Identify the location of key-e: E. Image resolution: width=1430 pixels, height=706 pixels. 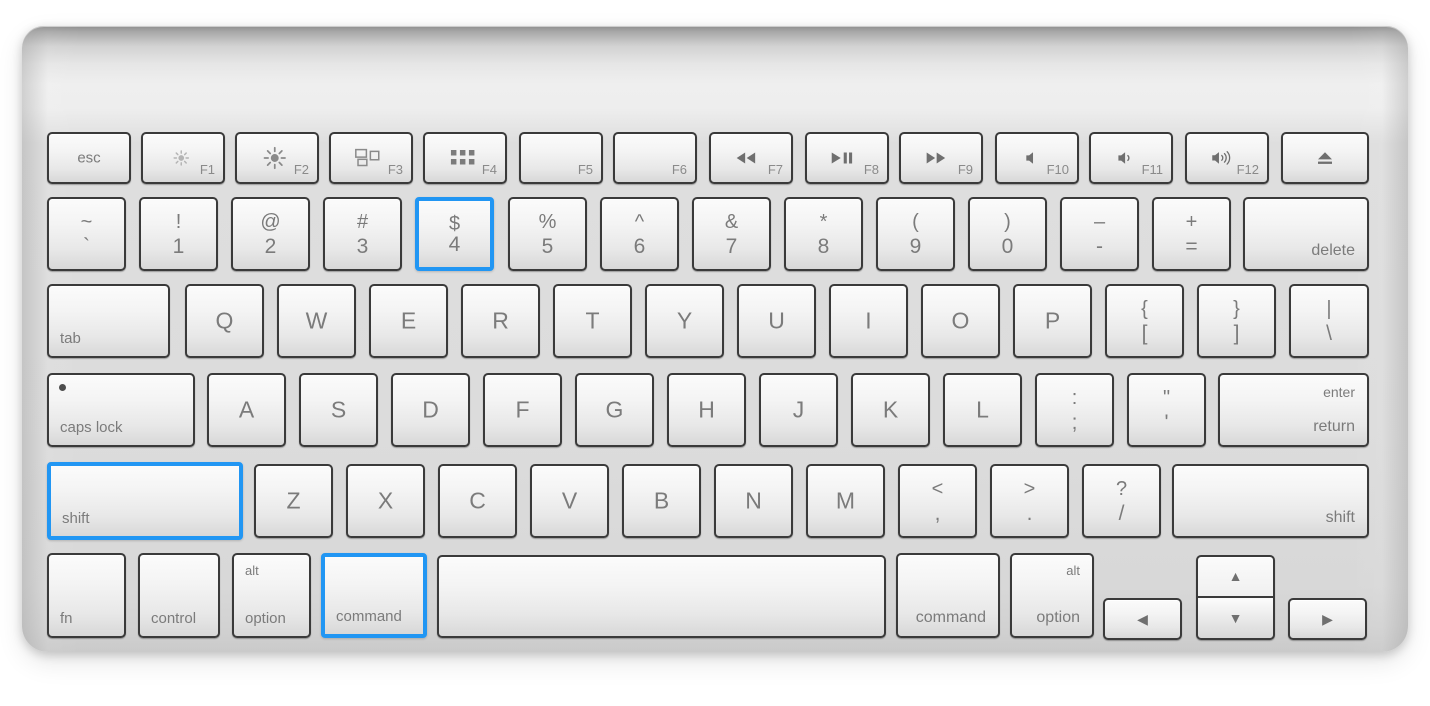
(408, 321).